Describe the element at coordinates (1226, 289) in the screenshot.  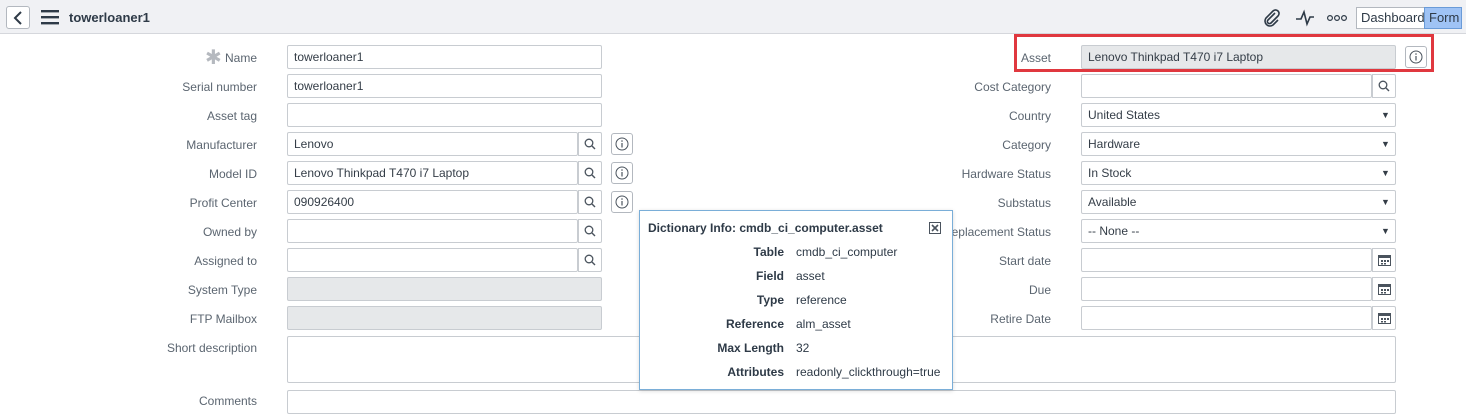
I see `due-field` at that location.